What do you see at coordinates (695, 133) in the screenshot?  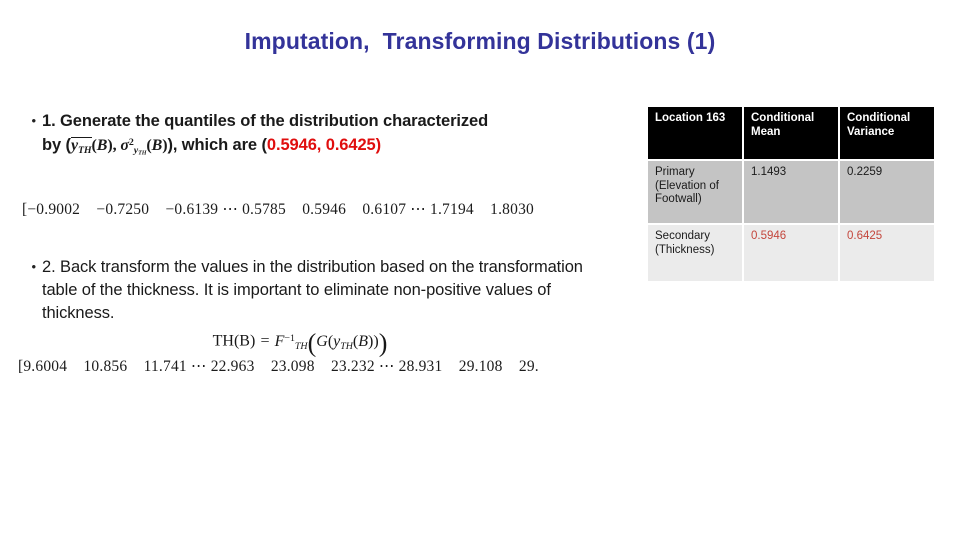 I see `table-header-location: Location 163` at bounding box center [695, 133].